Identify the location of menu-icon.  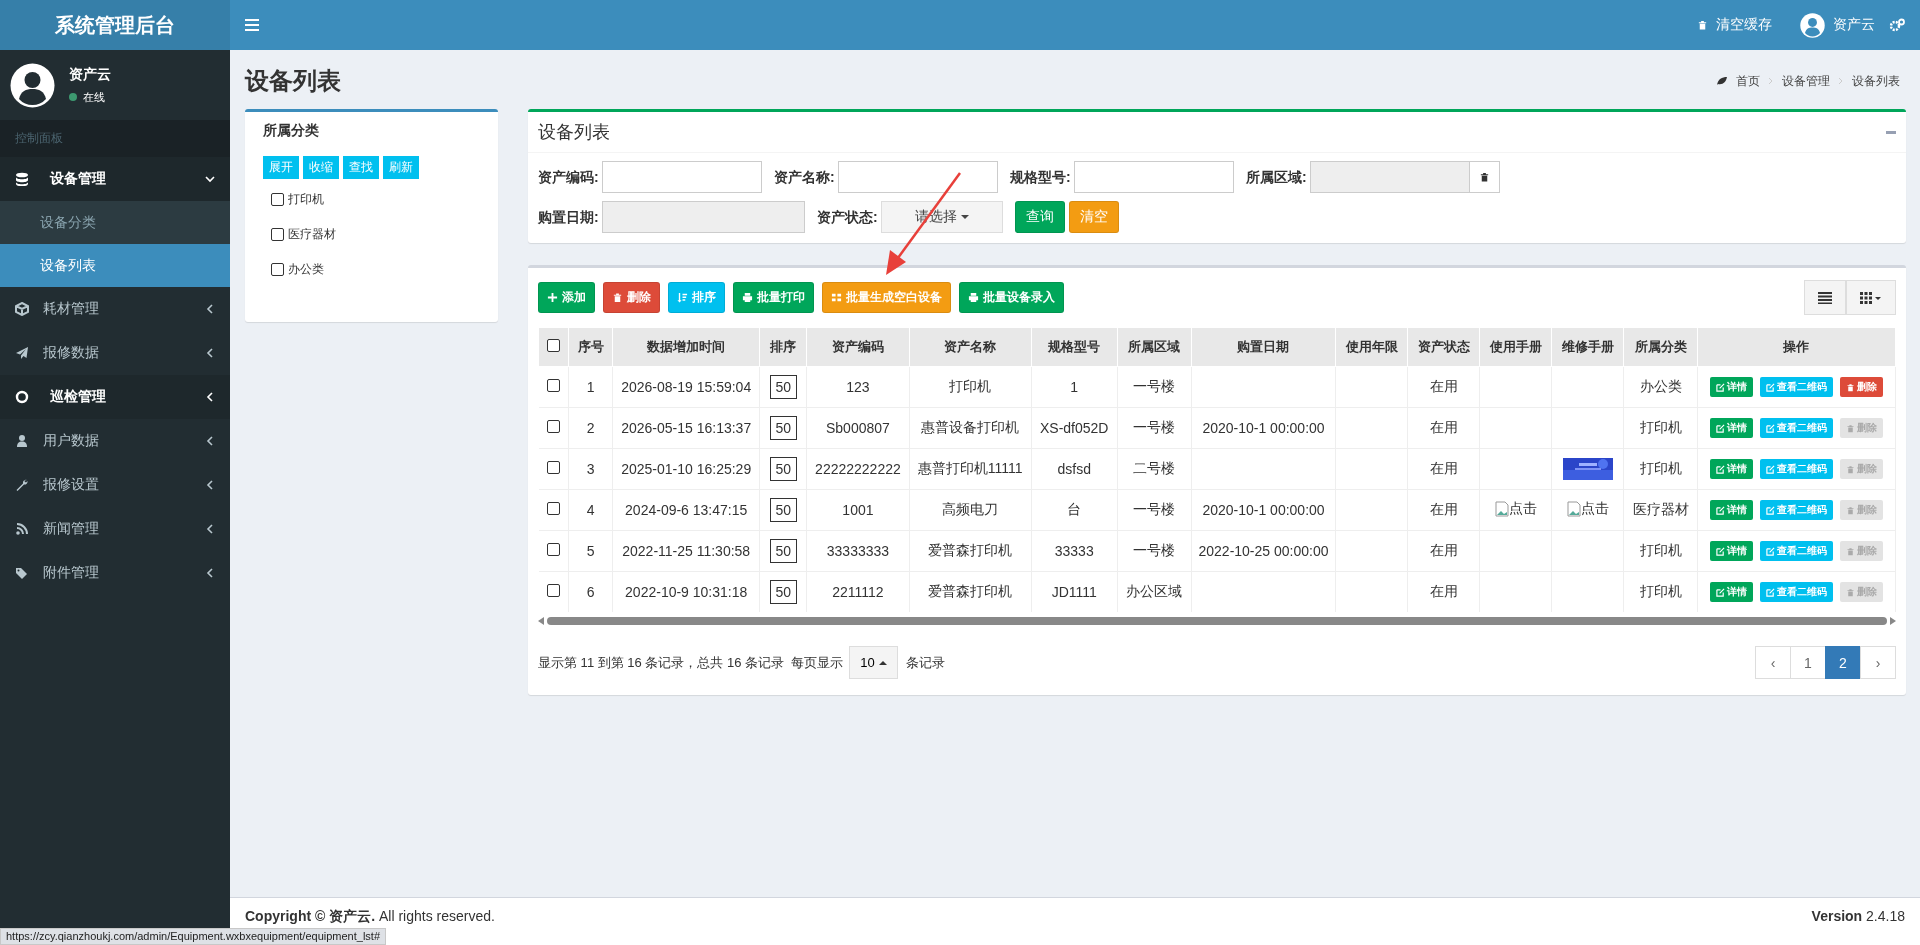
(252, 25).